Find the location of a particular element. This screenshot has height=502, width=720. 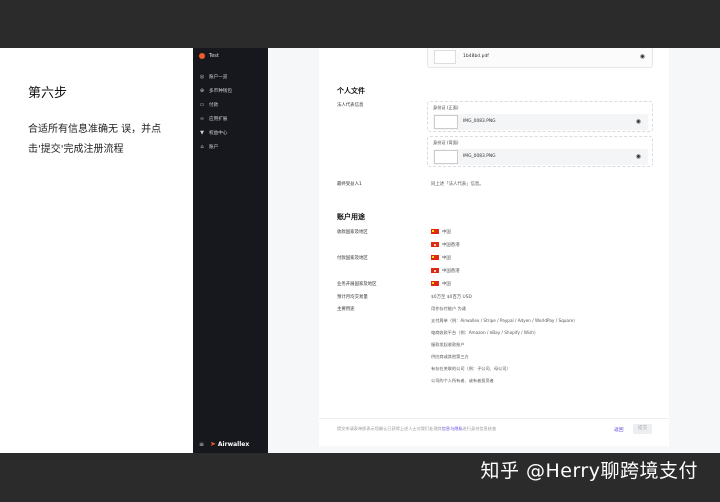

collect-country: 中国 is located at coordinates (446, 232).